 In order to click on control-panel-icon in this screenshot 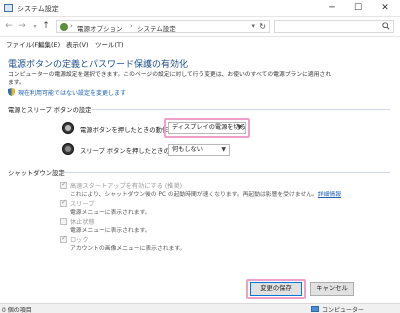, I will do `click(64, 27)`.